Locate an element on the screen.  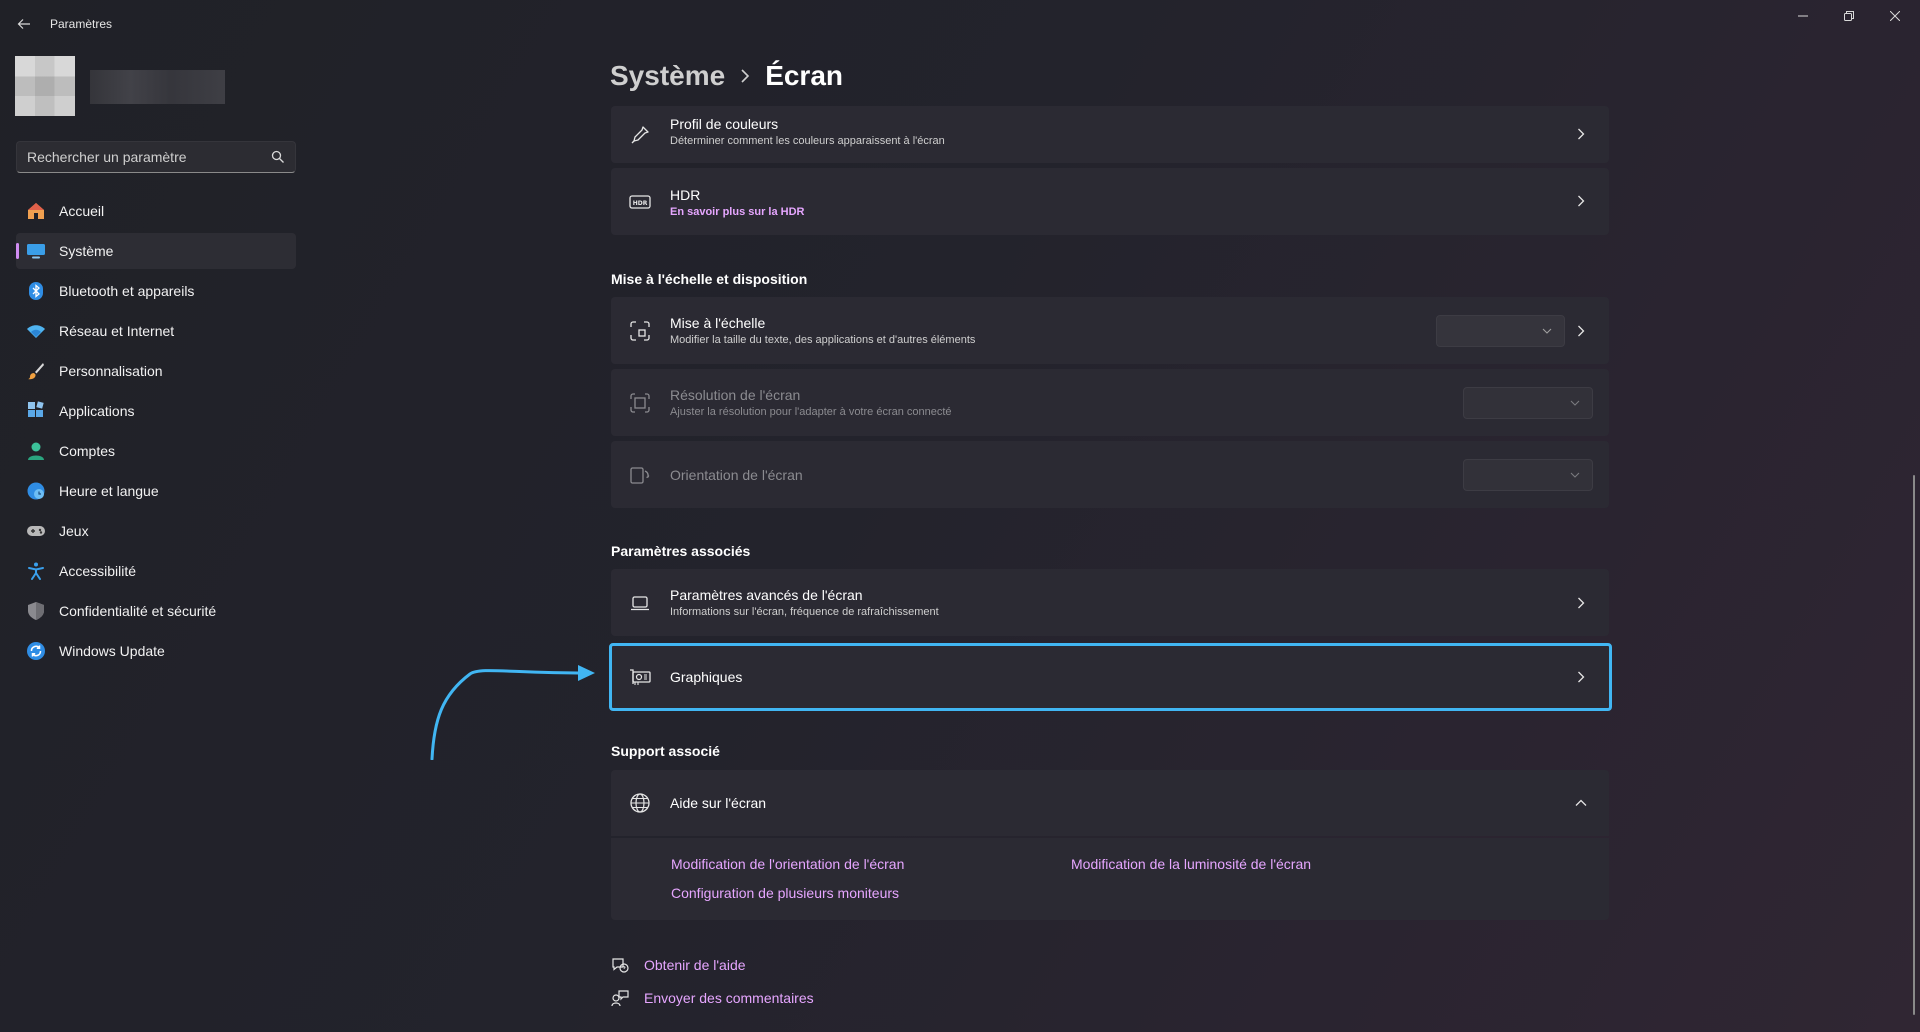
card-title: Graphiques is located at coordinates (706, 677).